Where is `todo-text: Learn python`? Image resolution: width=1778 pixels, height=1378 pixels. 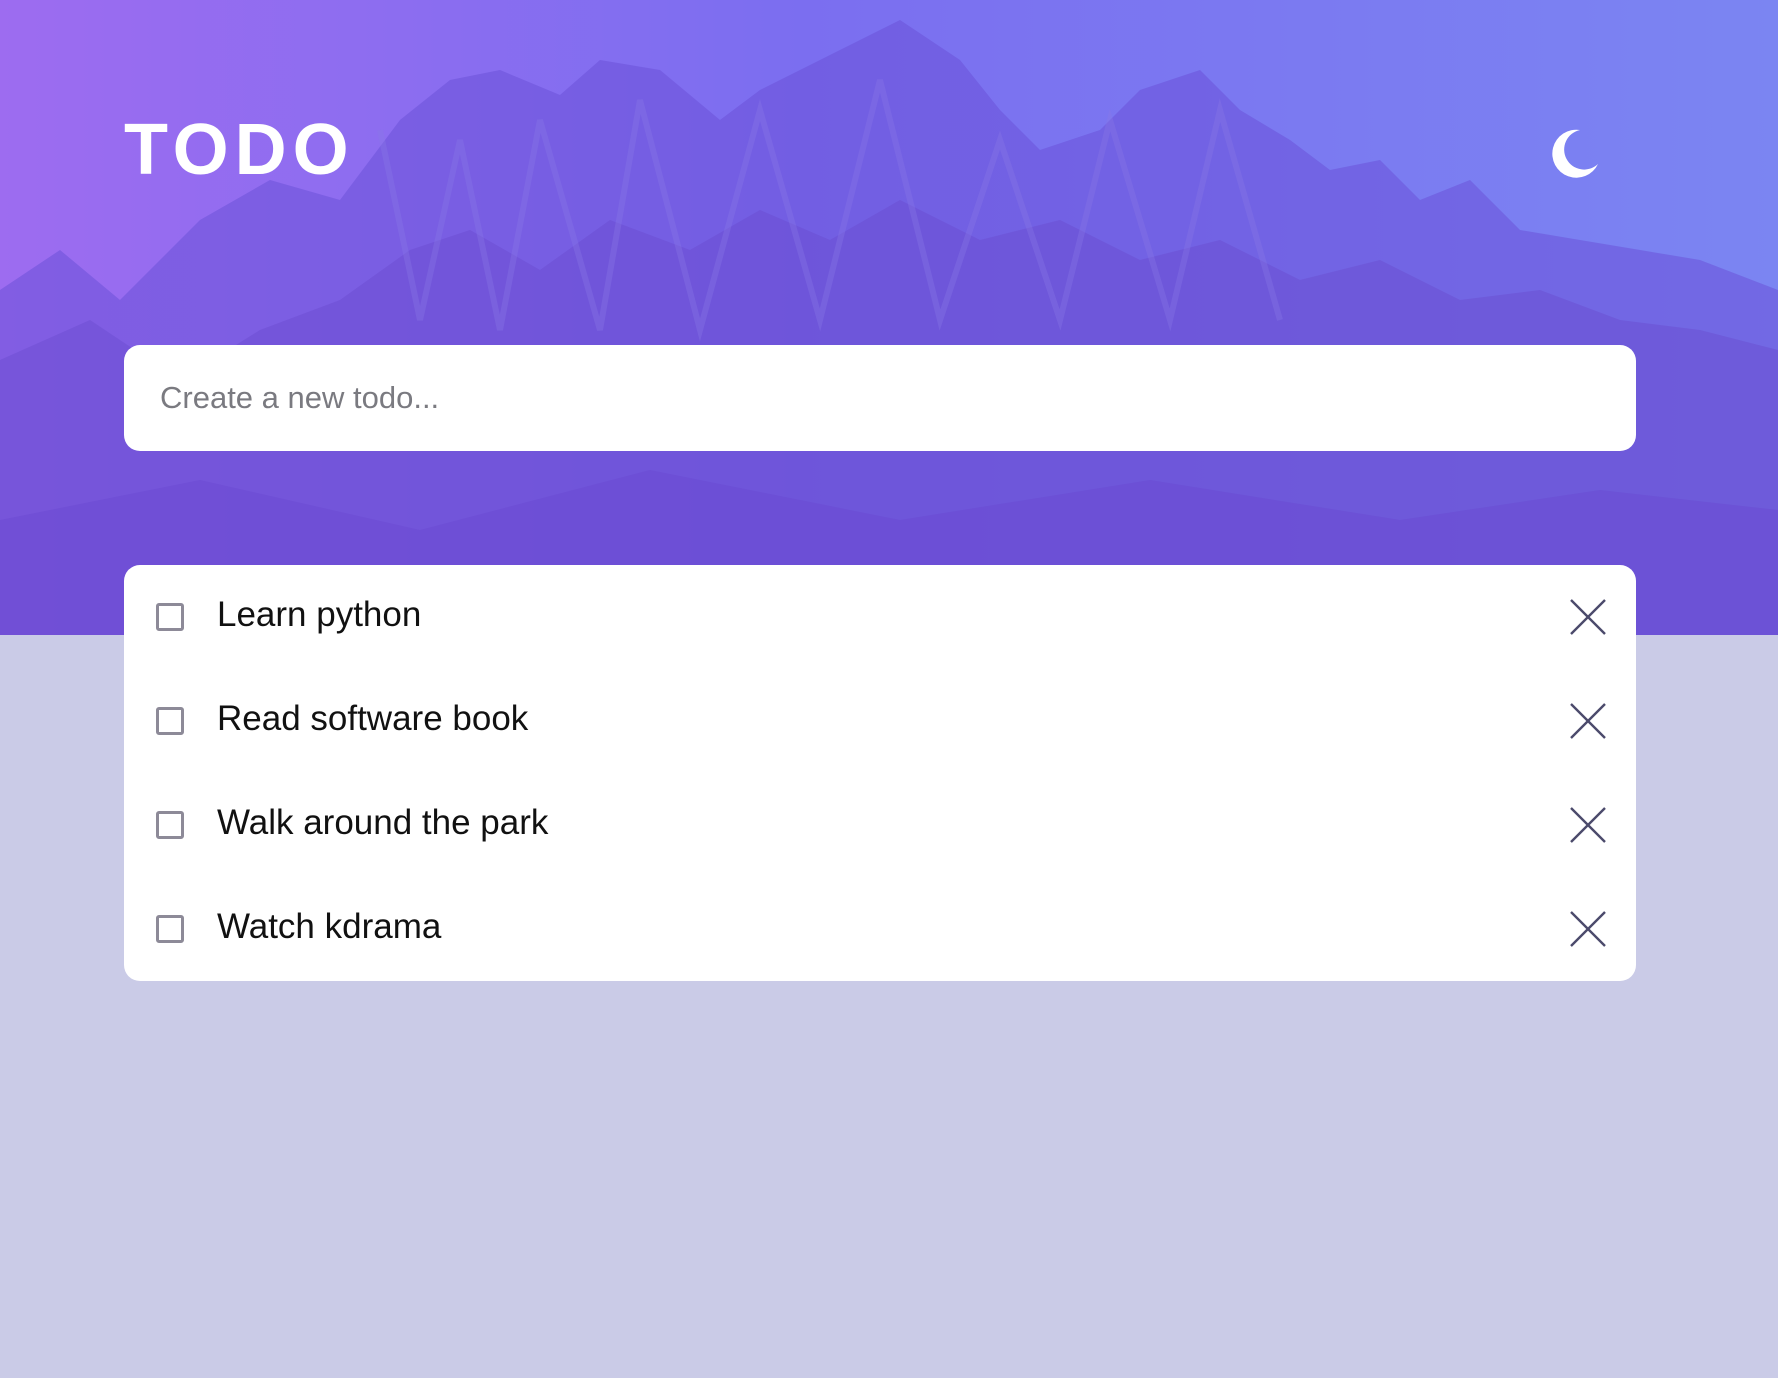 todo-text: Learn python is located at coordinates (319, 615).